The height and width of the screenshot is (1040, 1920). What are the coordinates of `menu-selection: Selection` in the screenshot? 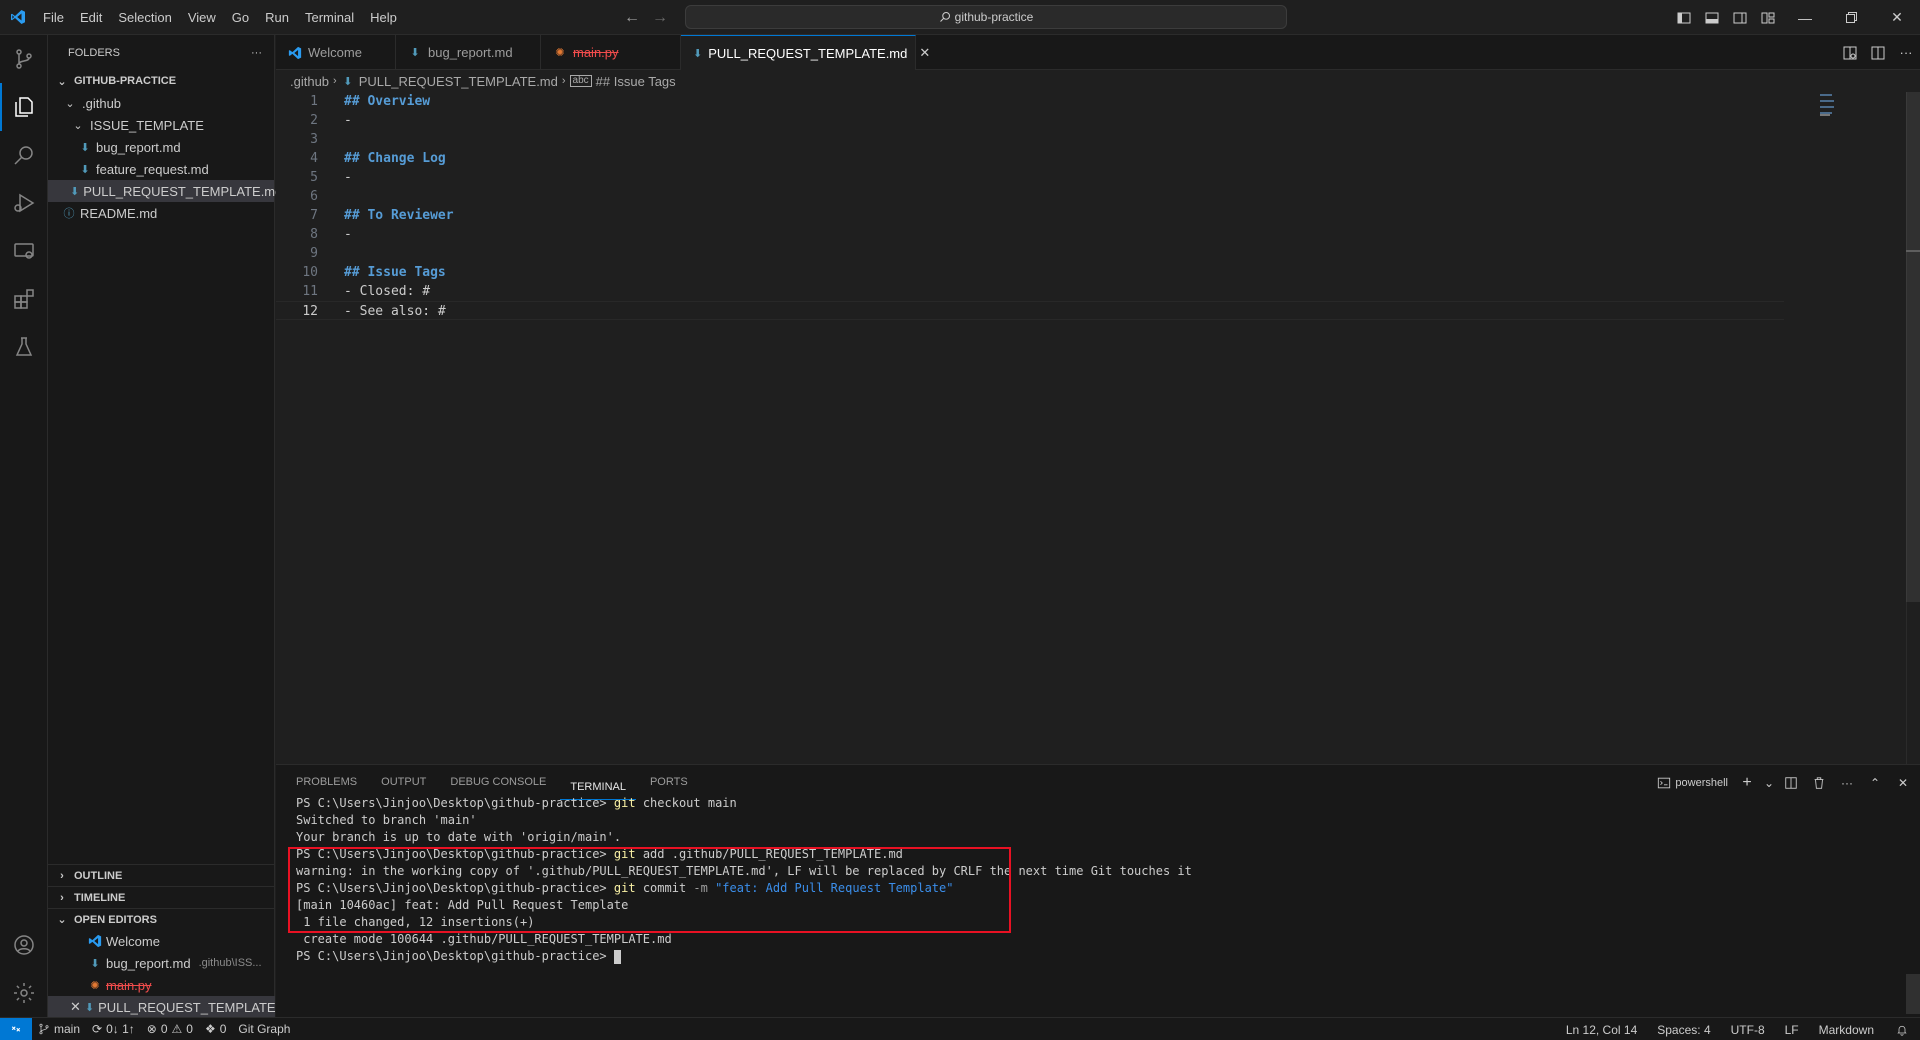 It's located at (144, 17).